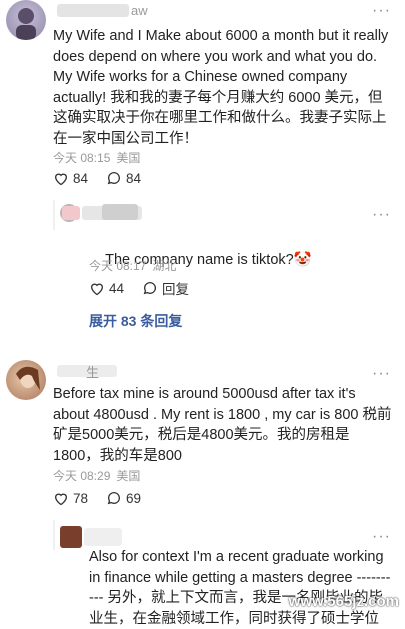 This screenshot has width=405, height=629. I want to click on reply-meta: 今天 08:17 湖北, so click(135, 265).